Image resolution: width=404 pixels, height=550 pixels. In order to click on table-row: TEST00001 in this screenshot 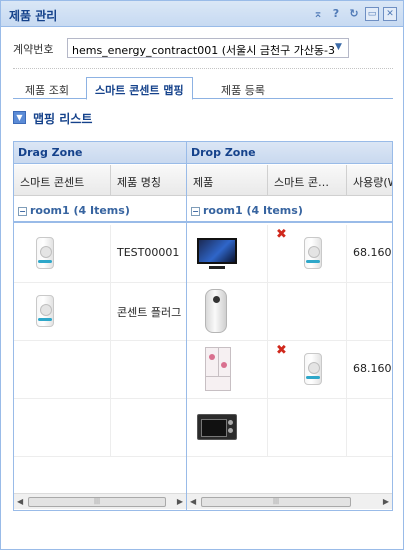, I will do `click(100, 254)`.